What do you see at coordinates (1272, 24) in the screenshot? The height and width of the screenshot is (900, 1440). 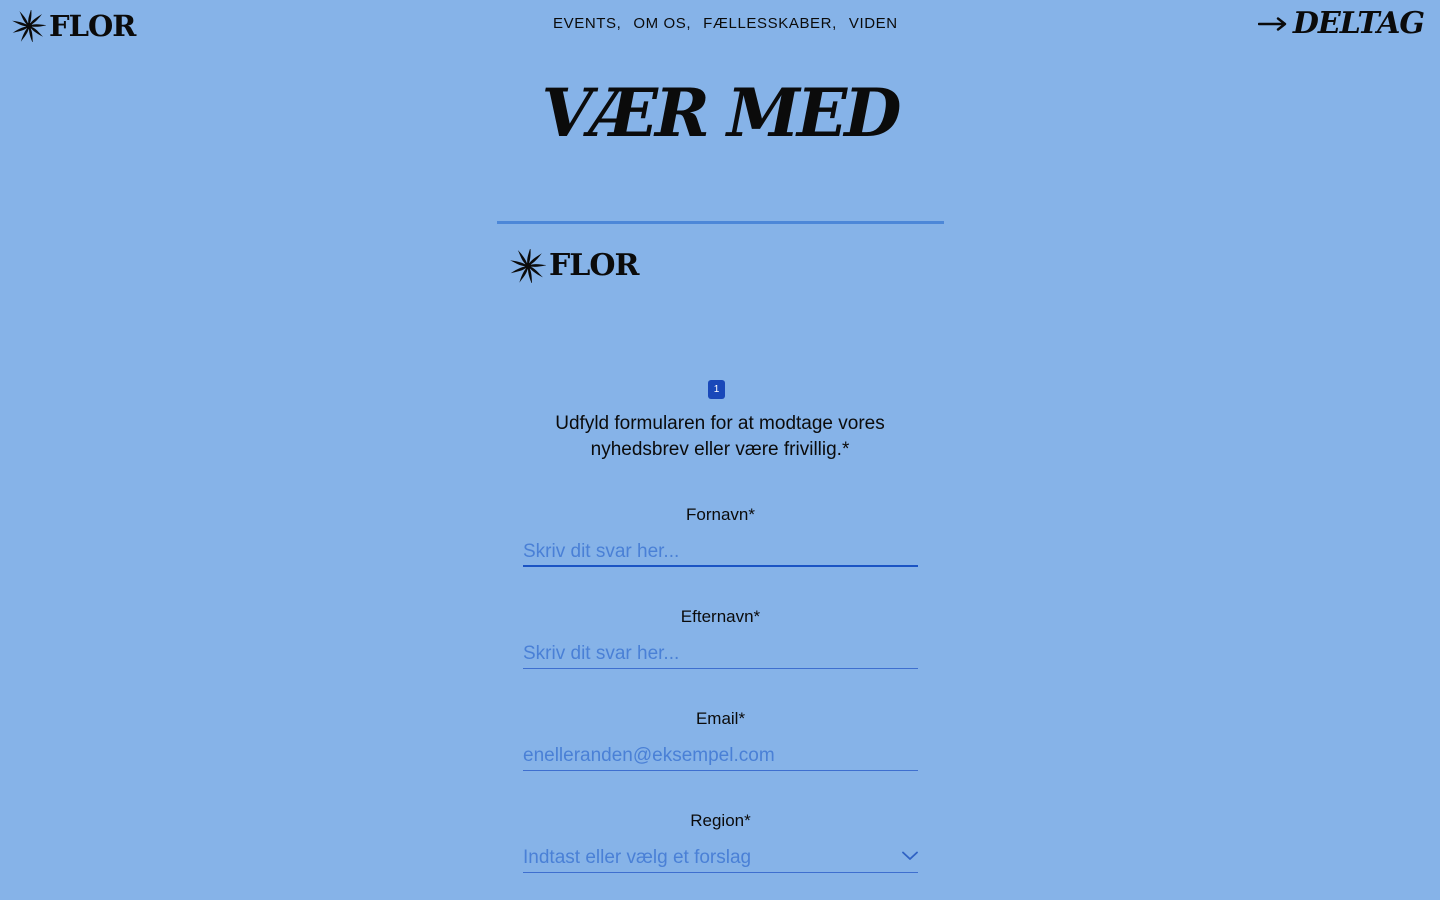 I see `arrow-right-icon` at bounding box center [1272, 24].